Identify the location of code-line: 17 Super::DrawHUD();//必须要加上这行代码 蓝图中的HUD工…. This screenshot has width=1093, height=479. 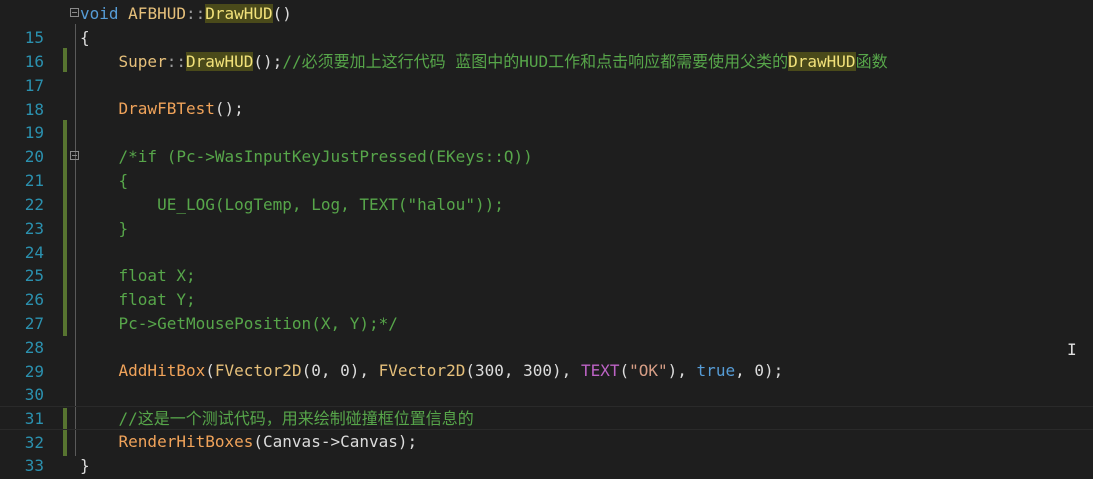
(546, 72).